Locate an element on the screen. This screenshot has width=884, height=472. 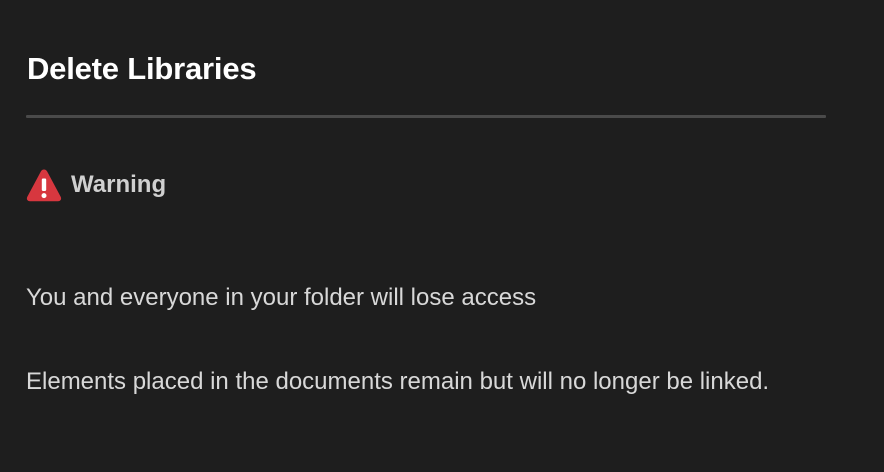
alert-triangle-icon is located at coordinates (44, 185).